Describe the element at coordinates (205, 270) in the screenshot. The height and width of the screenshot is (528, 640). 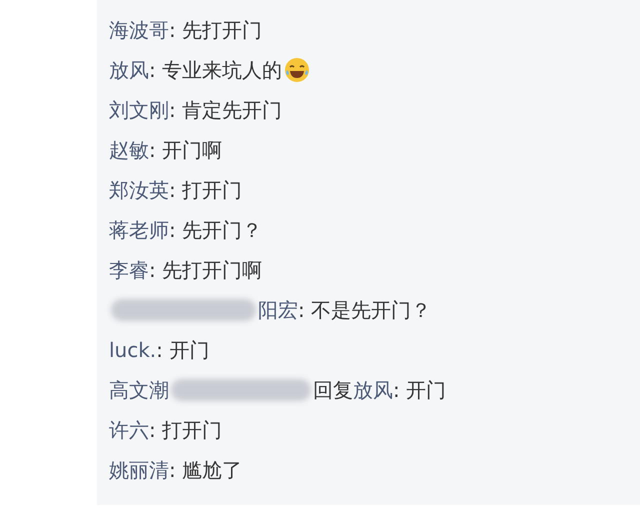
I see `comment-text: : 先打开门啊` at that location.